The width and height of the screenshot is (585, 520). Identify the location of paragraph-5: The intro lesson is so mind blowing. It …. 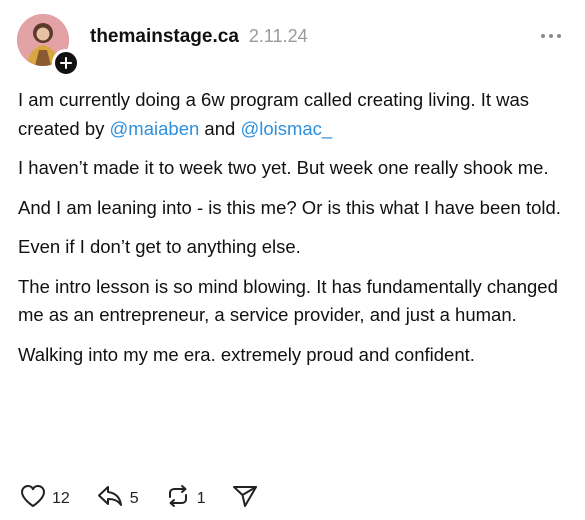
(288, 300).